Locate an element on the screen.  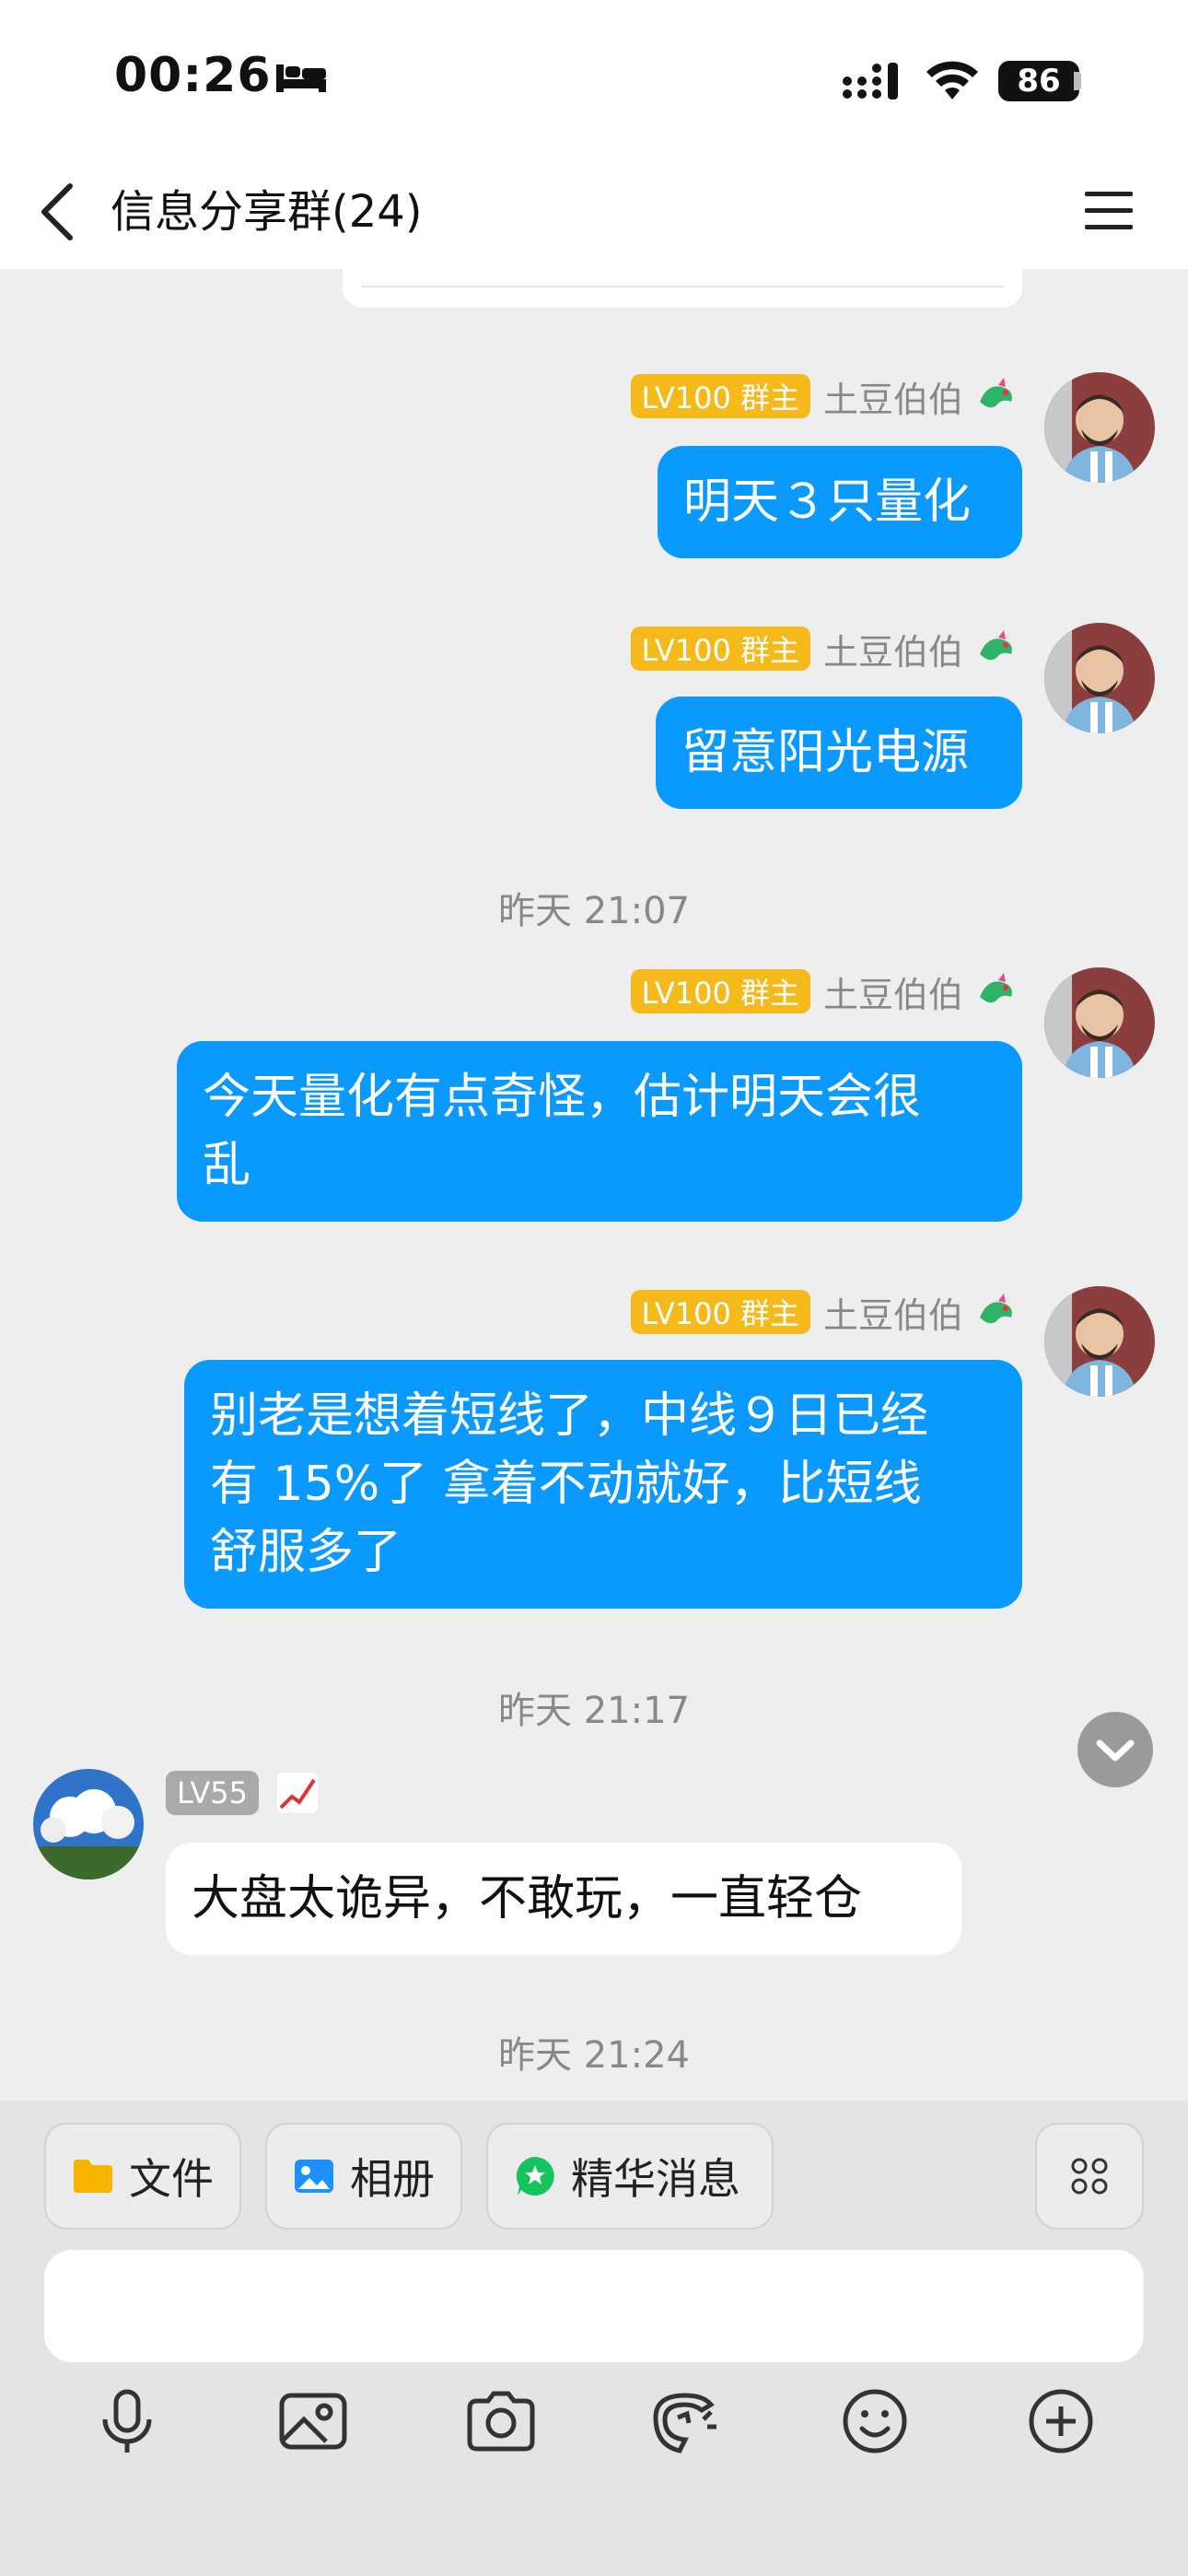
essence-messages-chip: 精华消息 is located at coordinates (630, 2176).